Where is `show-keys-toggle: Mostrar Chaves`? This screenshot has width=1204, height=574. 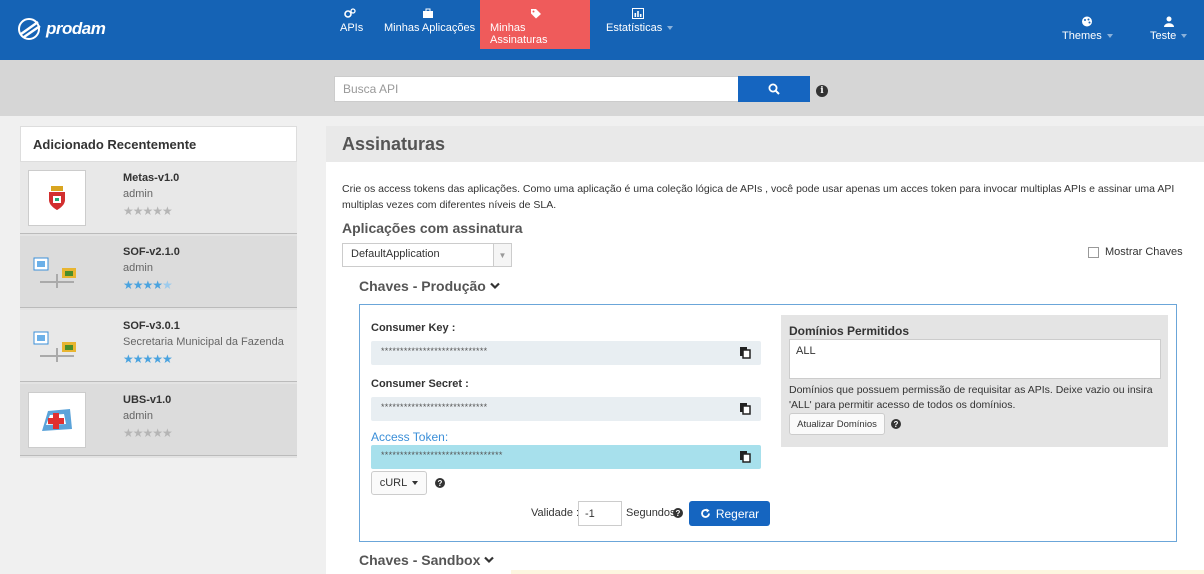
show-keys-toggle: Mostrar Chaves is located at coordinates (1135, 252).